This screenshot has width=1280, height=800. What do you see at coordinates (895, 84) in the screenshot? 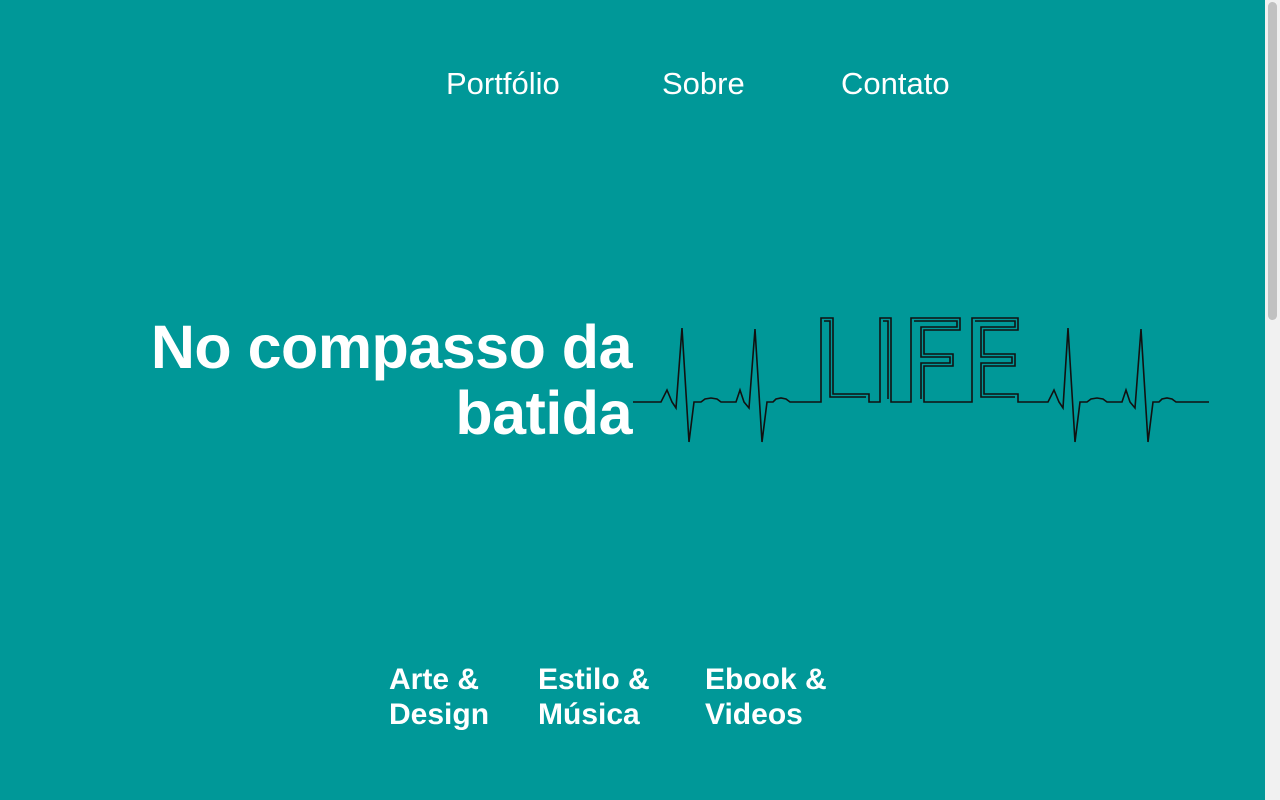
I see `nav-link-contato: Contato` at bounding box center [895, 84].